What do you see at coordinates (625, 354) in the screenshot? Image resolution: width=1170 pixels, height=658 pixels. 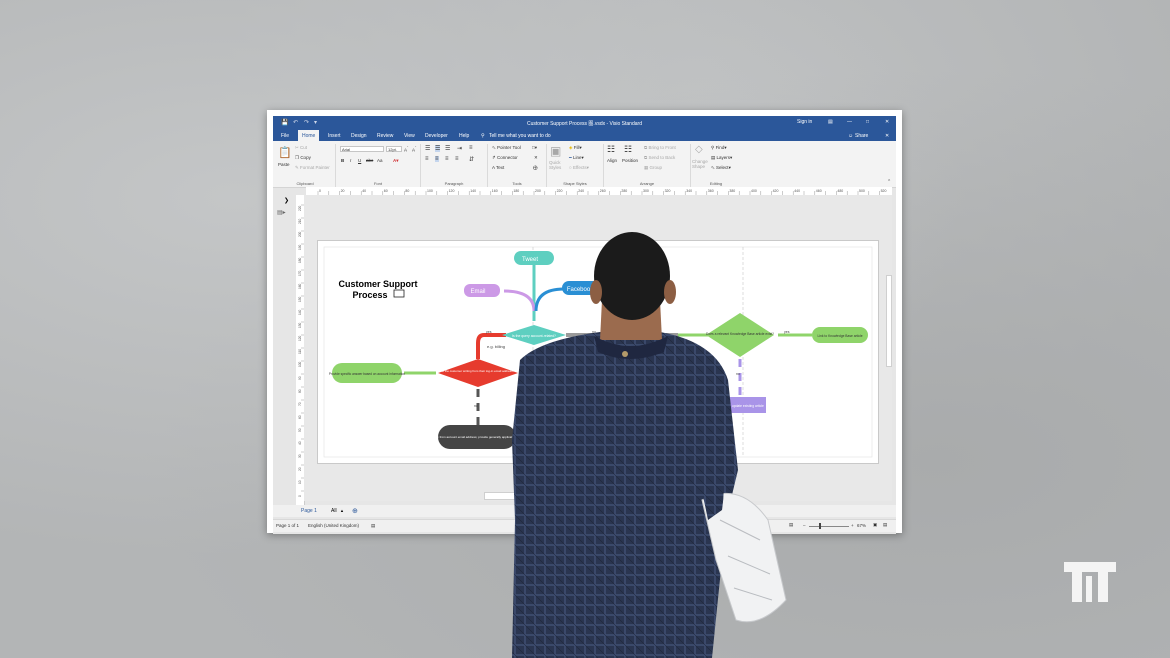 I see `collar-button` at bounding box center [625, 354].